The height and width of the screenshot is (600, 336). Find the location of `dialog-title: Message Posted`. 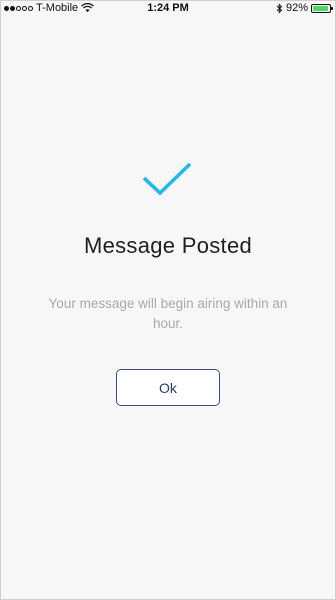

dialog-title: Message Posted is located at coordinates (168, 245).